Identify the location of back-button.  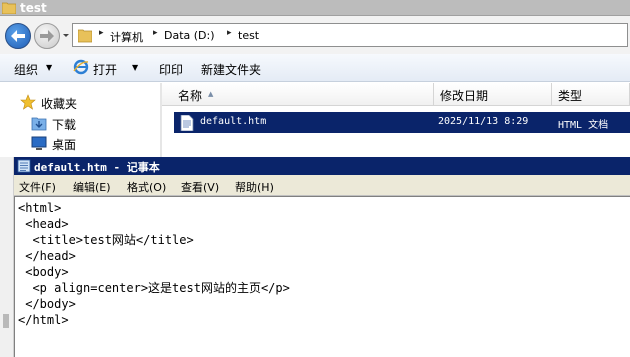
(18, 36).